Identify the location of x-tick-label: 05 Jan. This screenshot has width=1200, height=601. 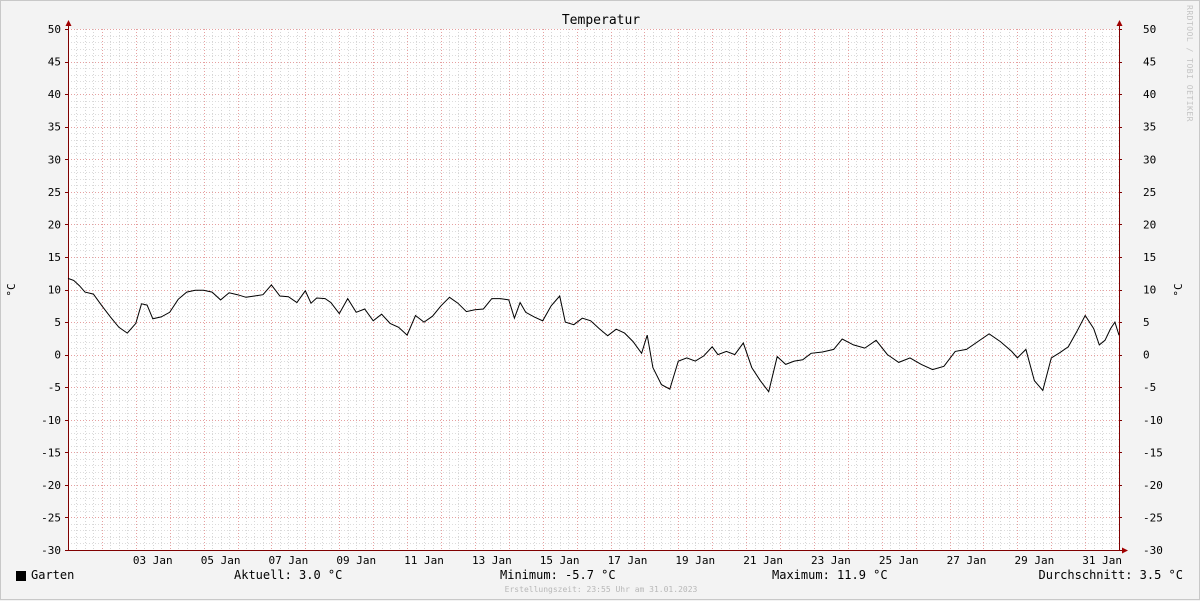
(221, 560).